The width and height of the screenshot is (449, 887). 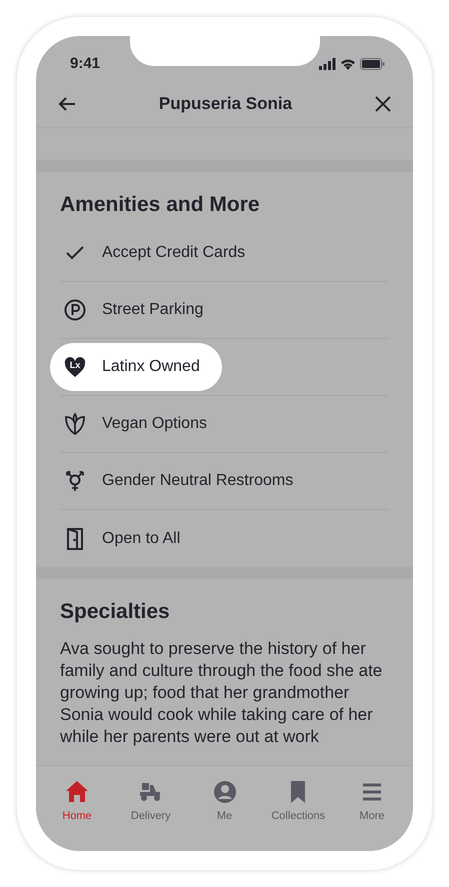 I want to click on icon-label: Lx, so click(x=75, y=365).